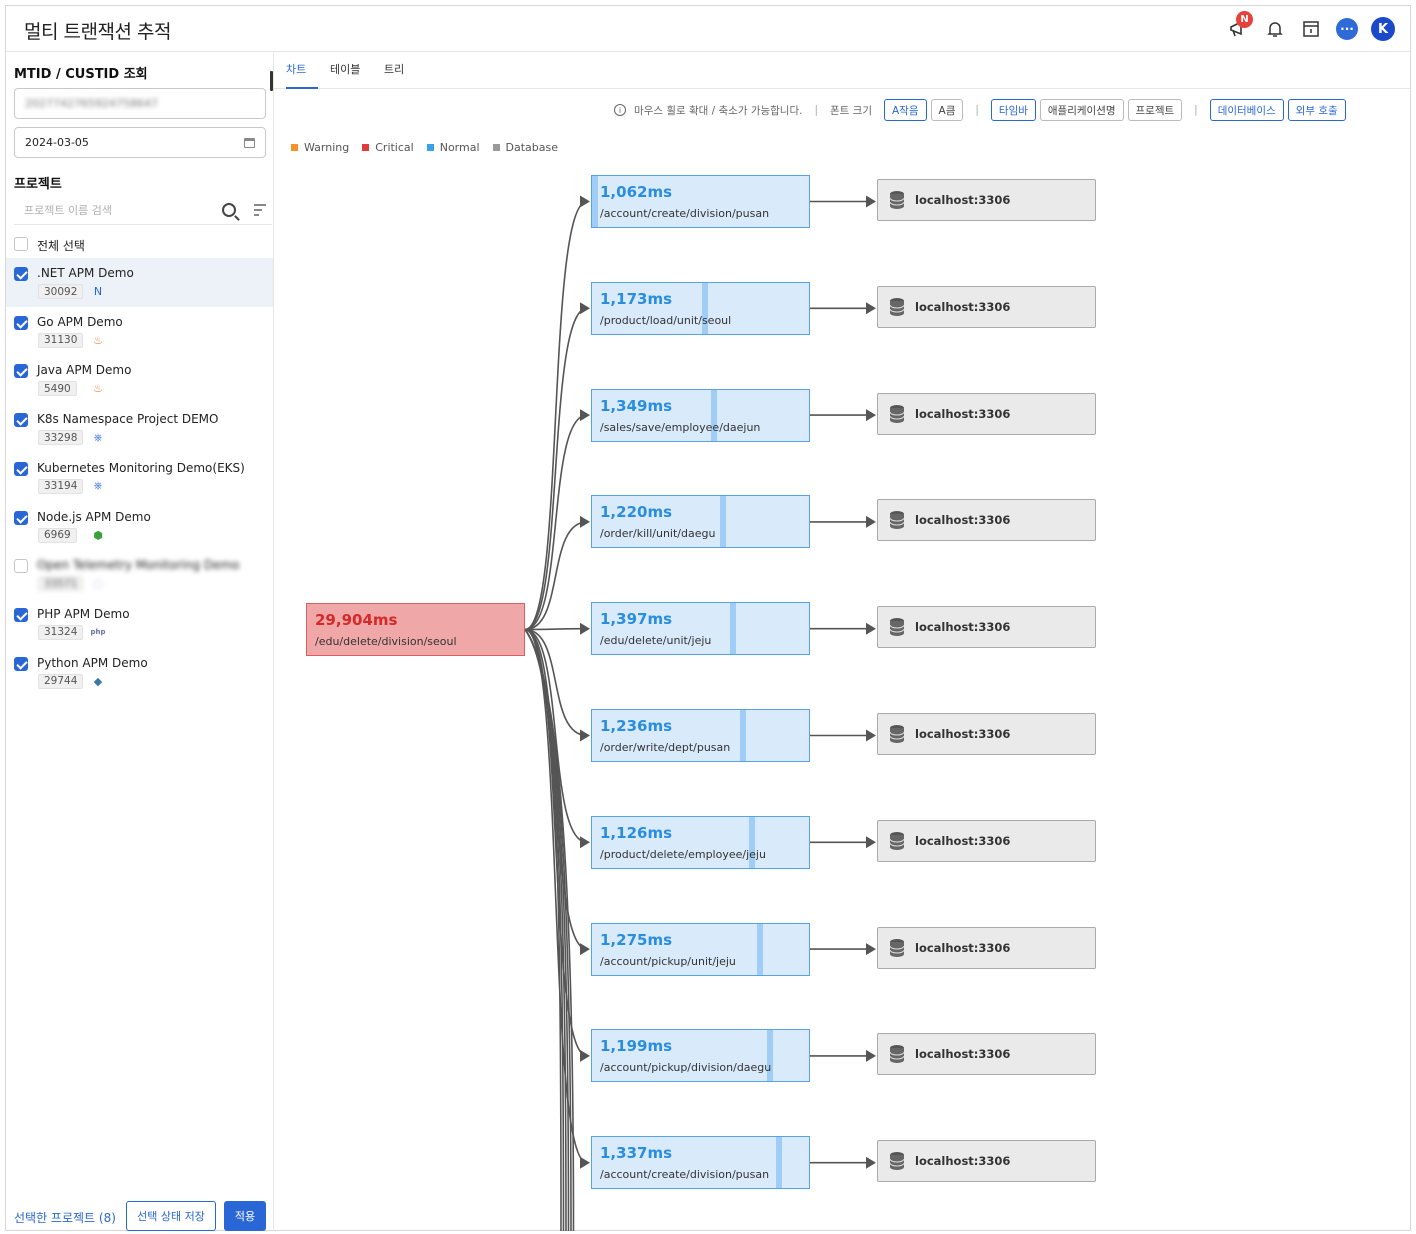 Image resolution: width=1416 pixels, height=1234 pixels. I want to click on project-item: .NET APM Demo 30092 ꓠ, so click(139, 282).